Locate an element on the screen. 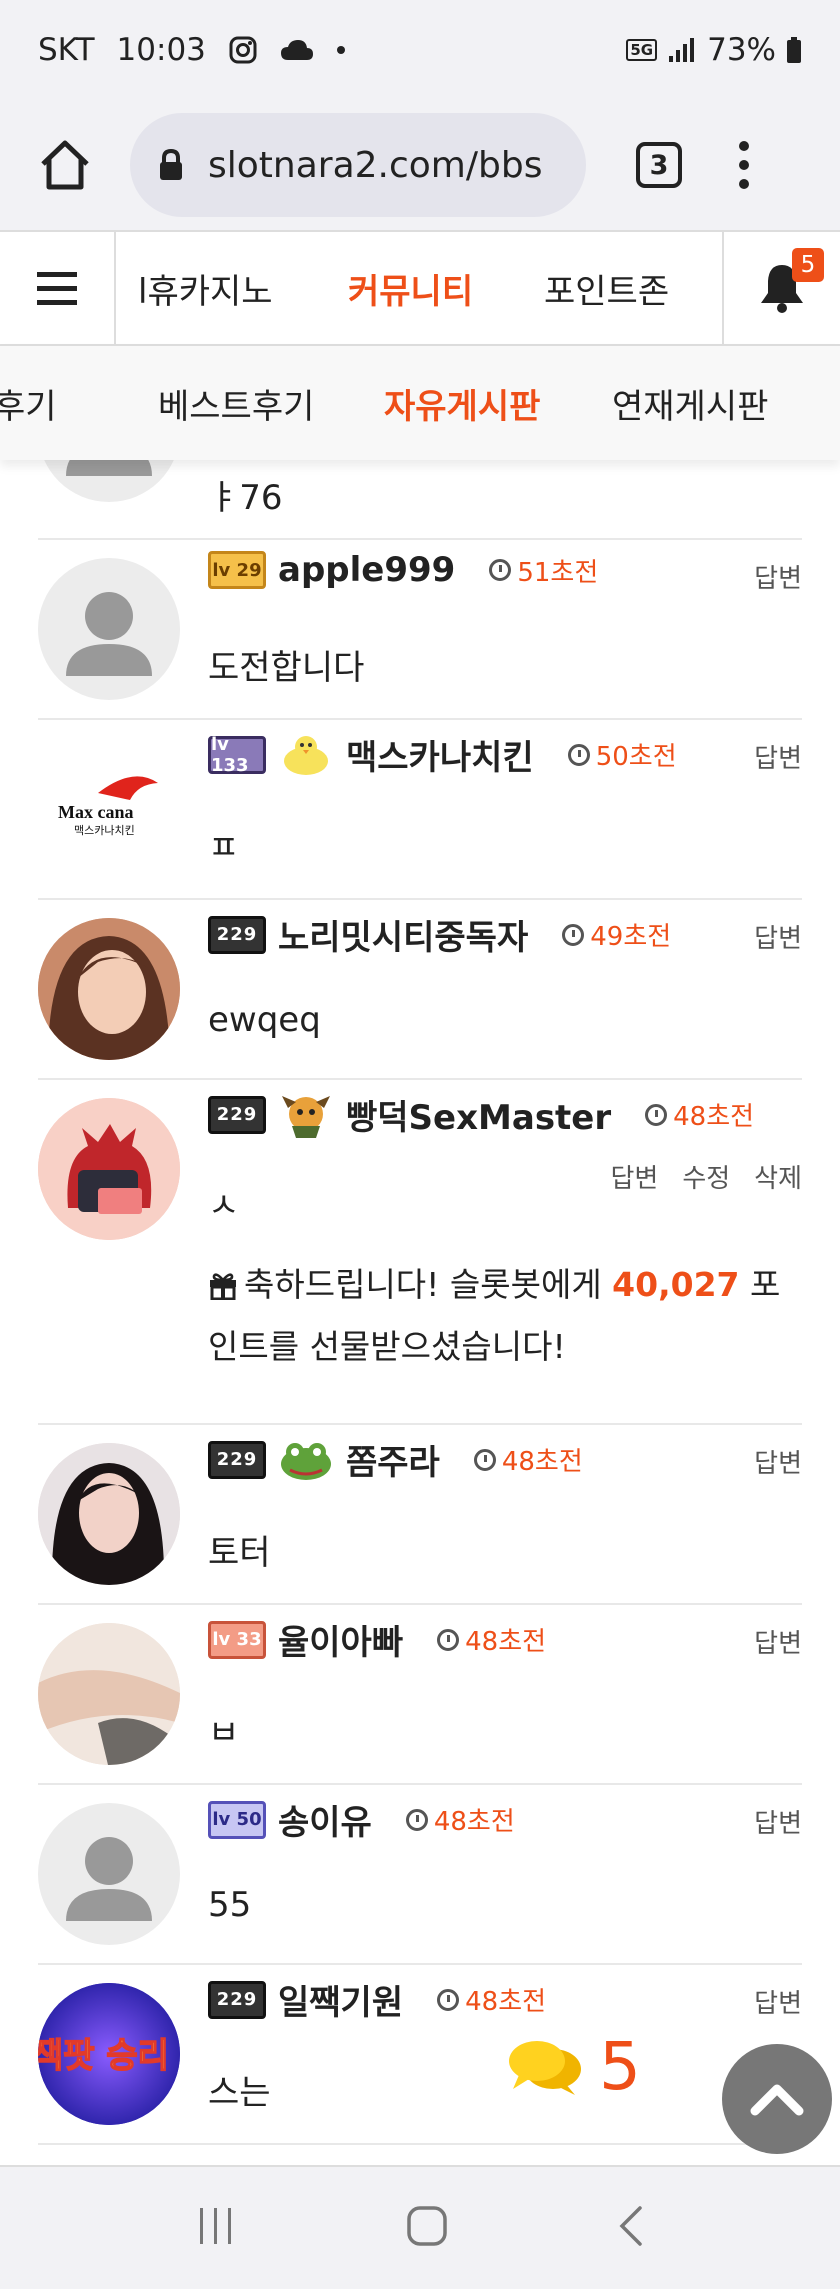  list-item: 229 노리밋시티중독자 49초전 답변 ewqeq is located at coordinates (420, 990).